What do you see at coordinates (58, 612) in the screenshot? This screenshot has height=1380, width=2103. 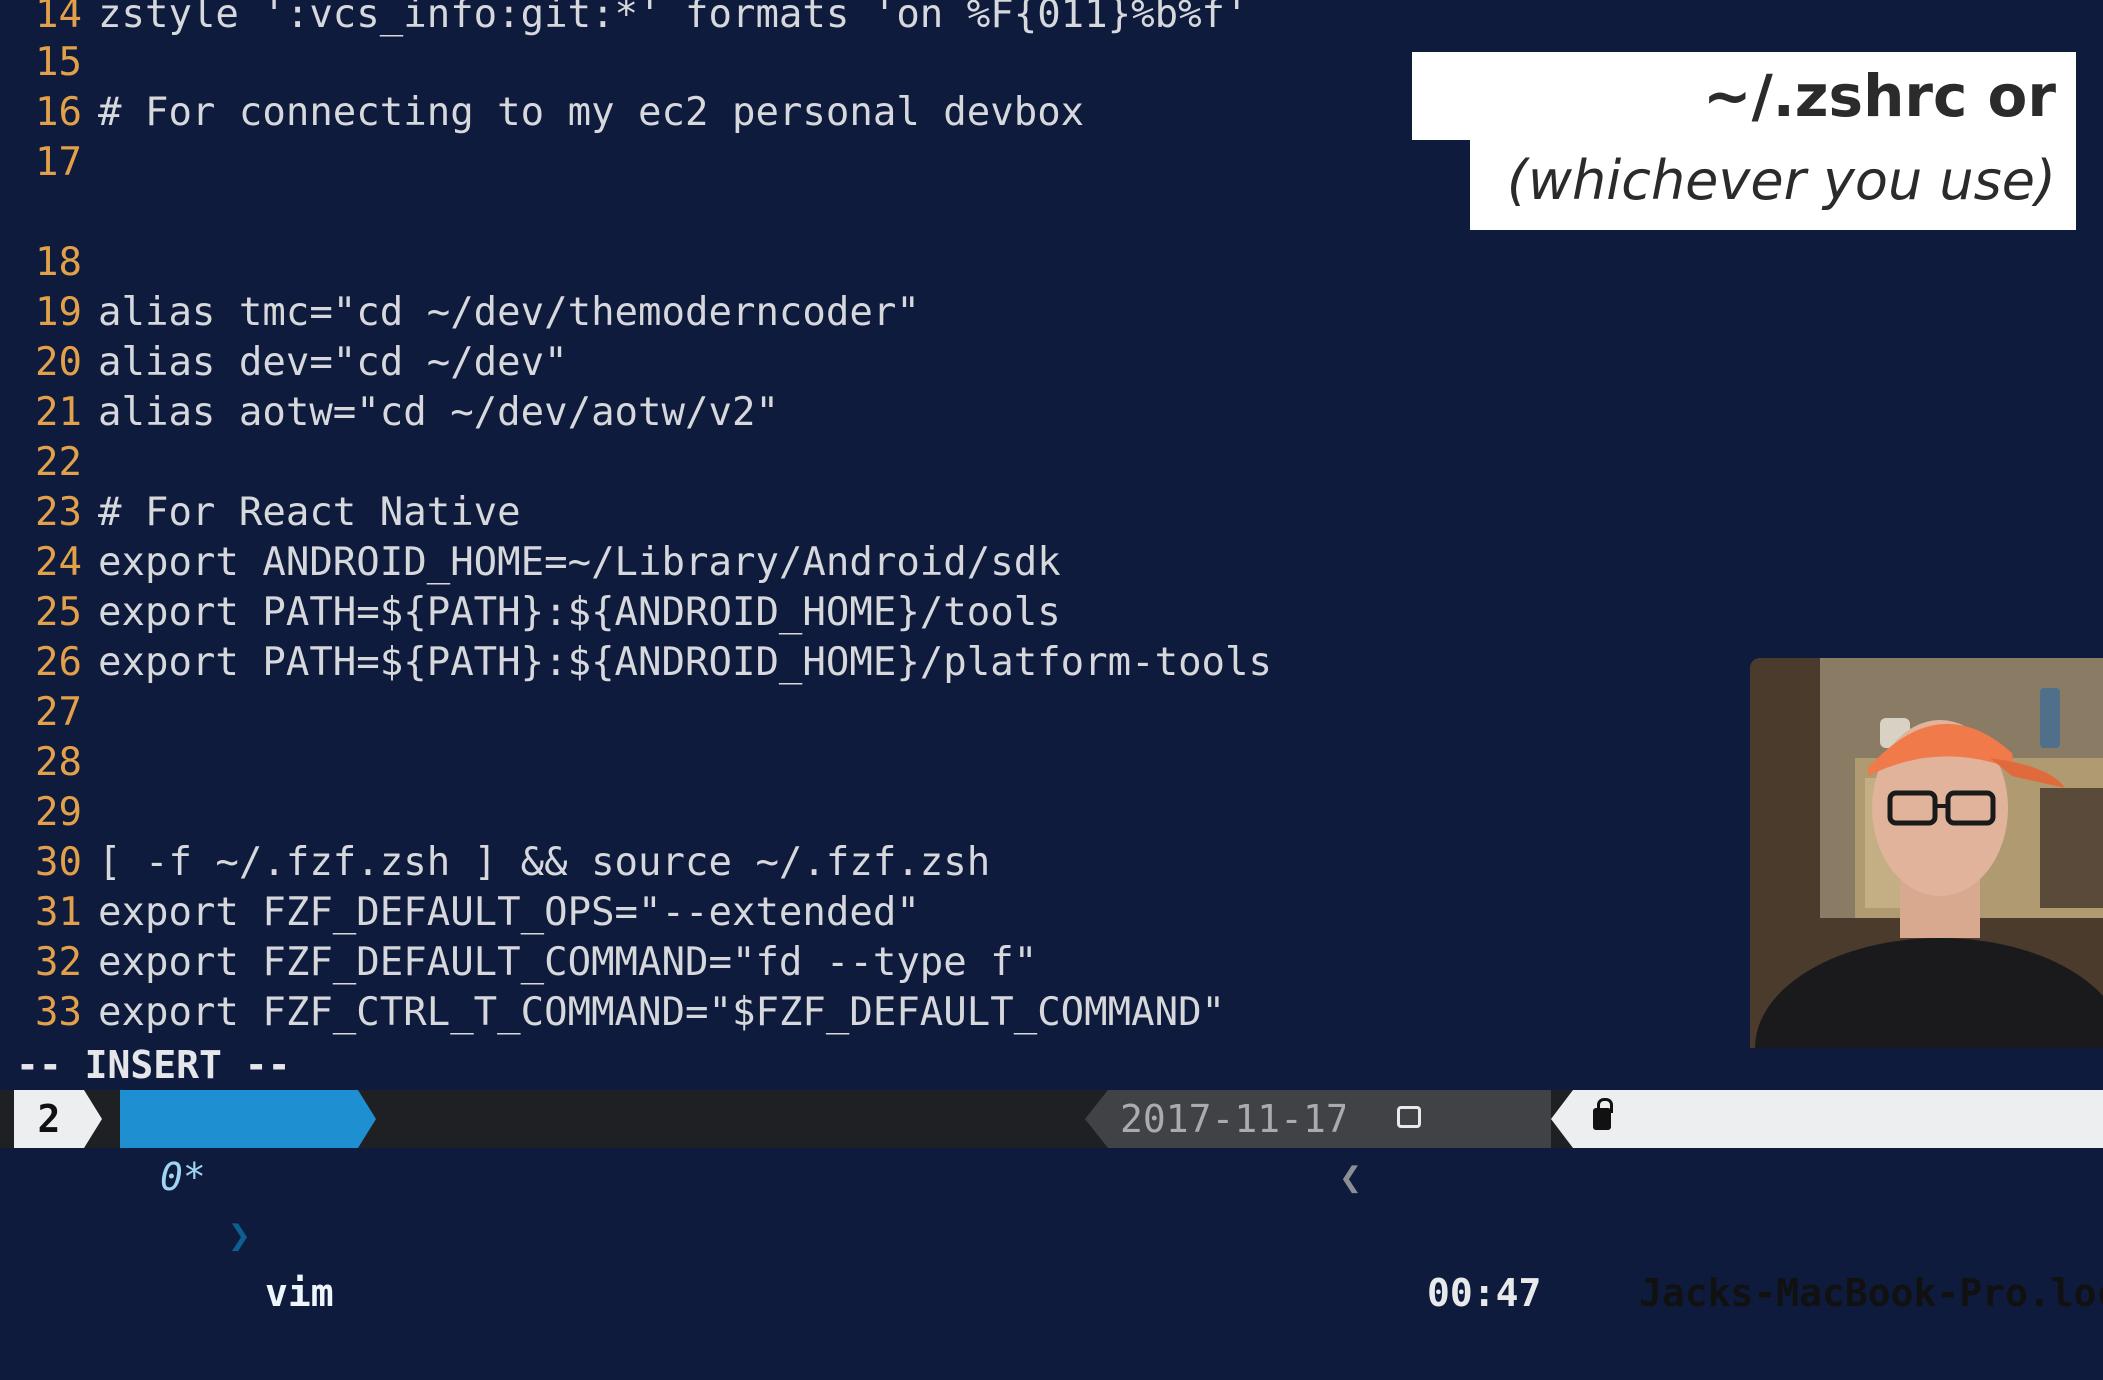 I see `line-number: 25` at bounding box center [58, 612].